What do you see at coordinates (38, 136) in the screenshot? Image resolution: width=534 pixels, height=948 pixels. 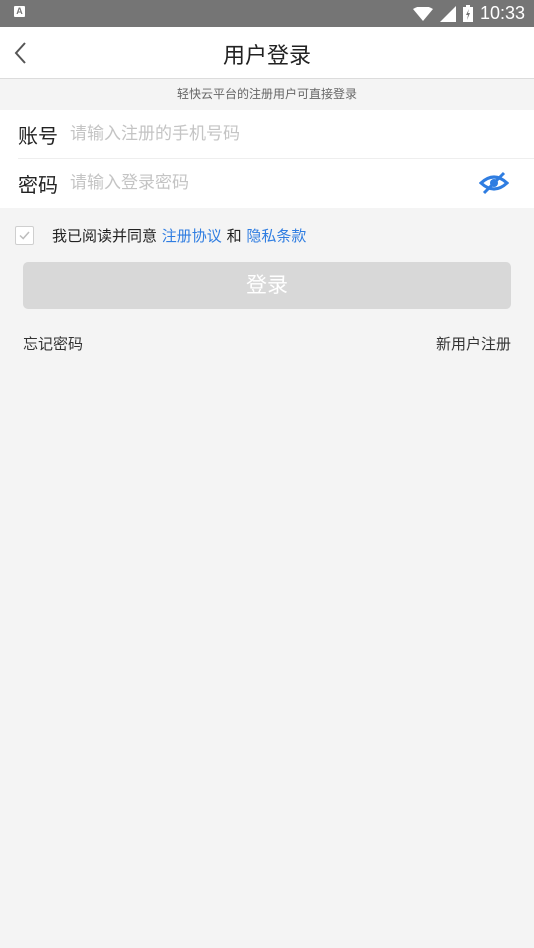 I see `account-label: 账号` at bounding box center [38, 136].